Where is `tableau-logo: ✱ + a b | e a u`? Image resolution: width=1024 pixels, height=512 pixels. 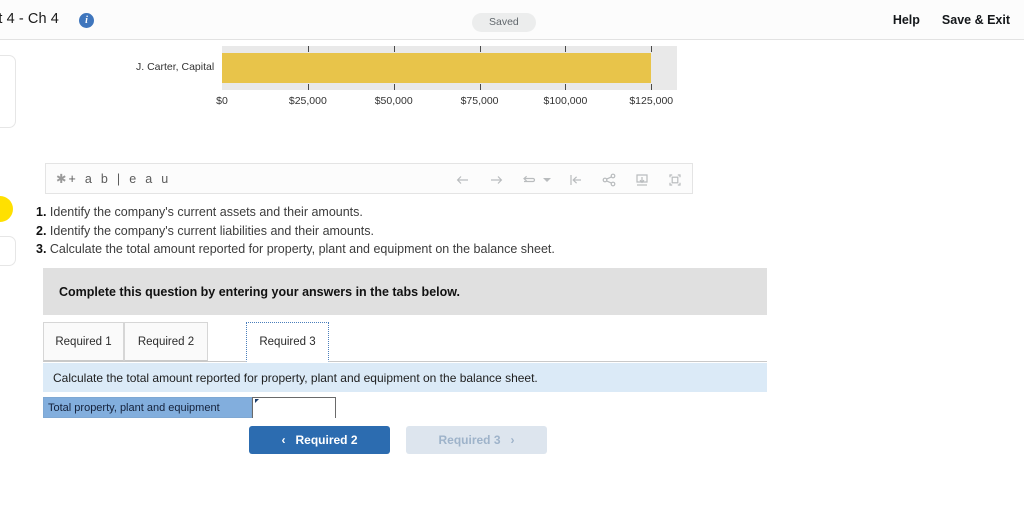
tableau-logo: ✱ + a b | e a u is located at coordinates (113, 178).